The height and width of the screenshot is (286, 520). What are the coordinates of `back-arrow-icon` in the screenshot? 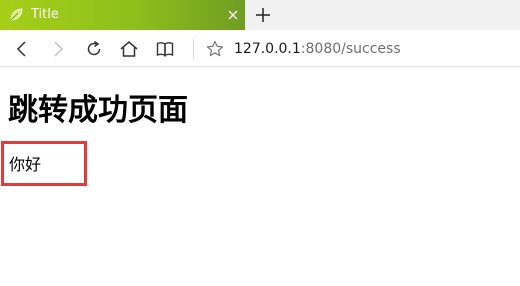 It's located at (22, 49).